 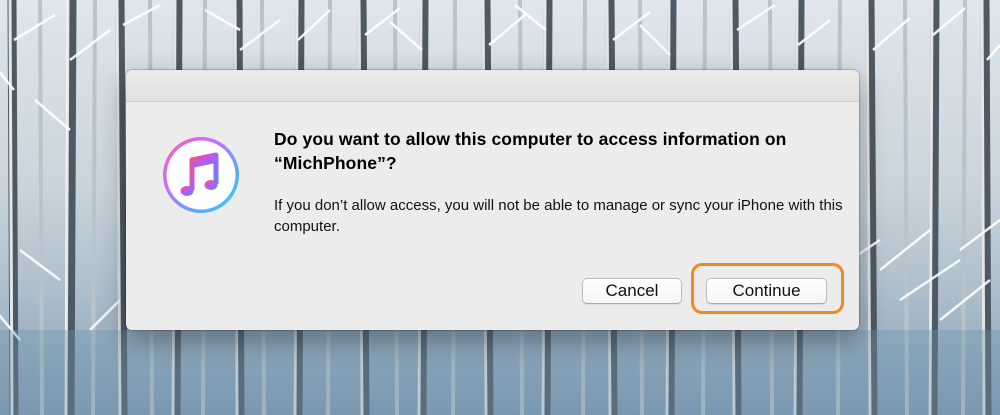 What do you see at coordinates (632, 291) in the screenshot?
I see `cancel-button: Cancel` at bounding box center [632, 291].